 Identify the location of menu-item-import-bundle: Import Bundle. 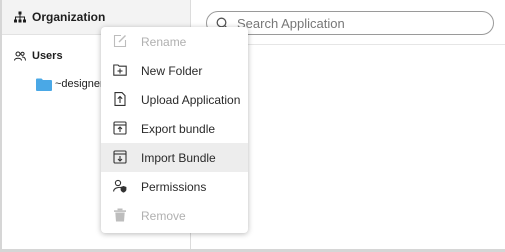
(174, 157).